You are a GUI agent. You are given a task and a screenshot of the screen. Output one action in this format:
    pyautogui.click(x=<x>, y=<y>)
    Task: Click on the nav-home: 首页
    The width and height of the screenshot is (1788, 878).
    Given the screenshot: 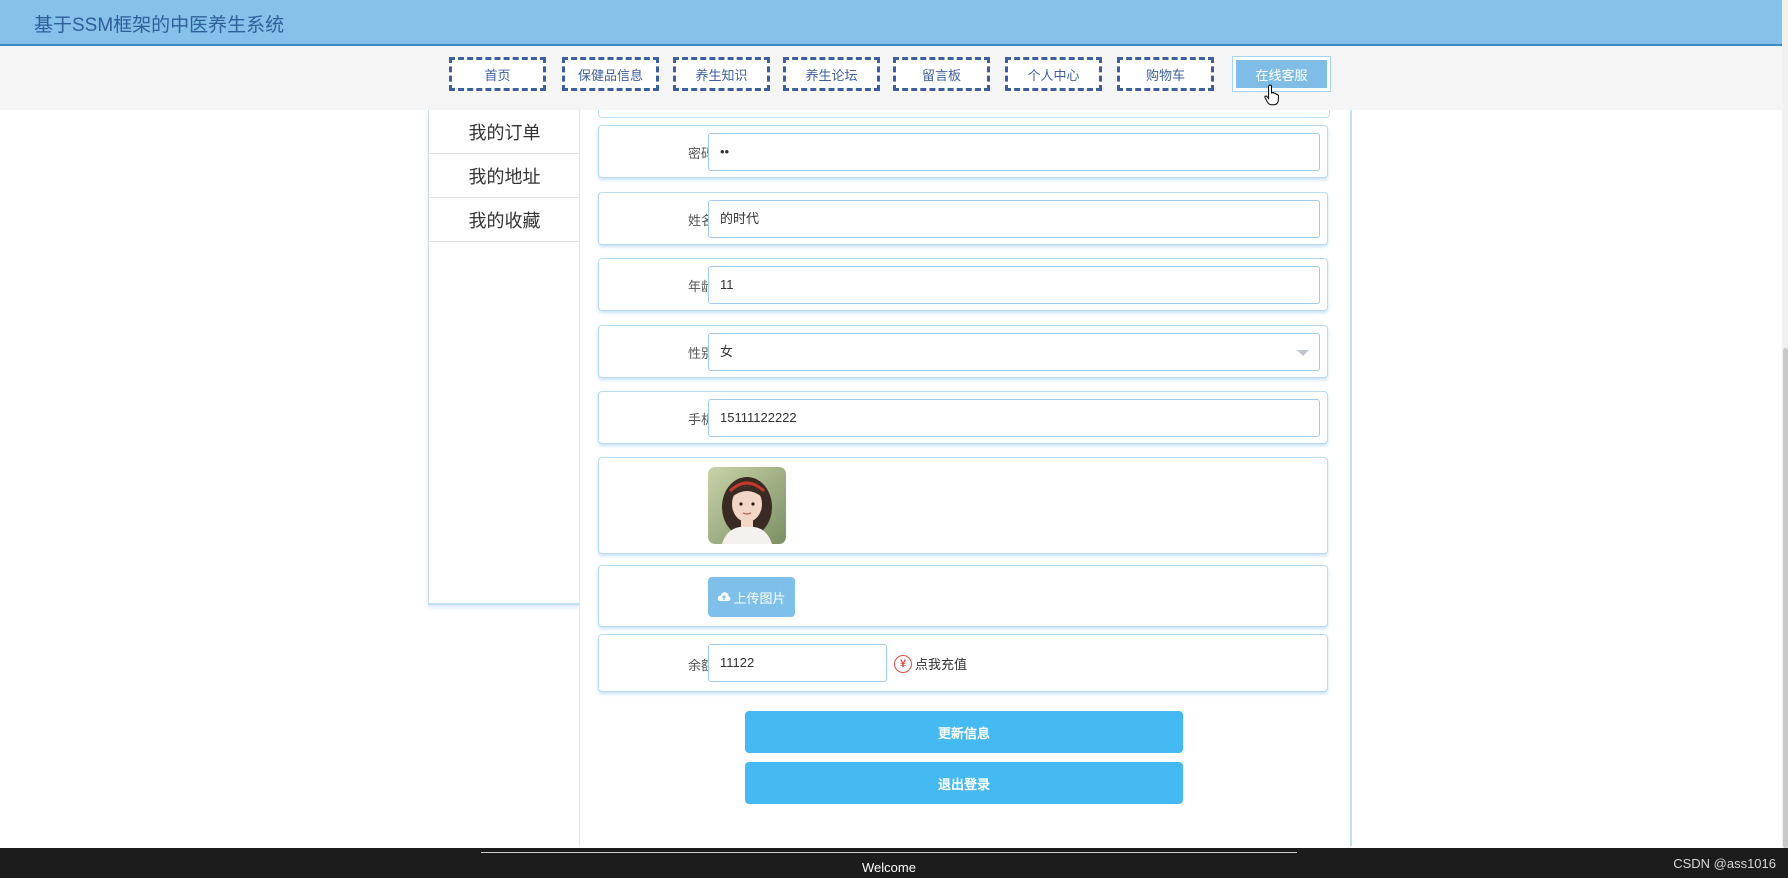 What is the action you would take?
    pyautogui.click(x=497, y=74)
    